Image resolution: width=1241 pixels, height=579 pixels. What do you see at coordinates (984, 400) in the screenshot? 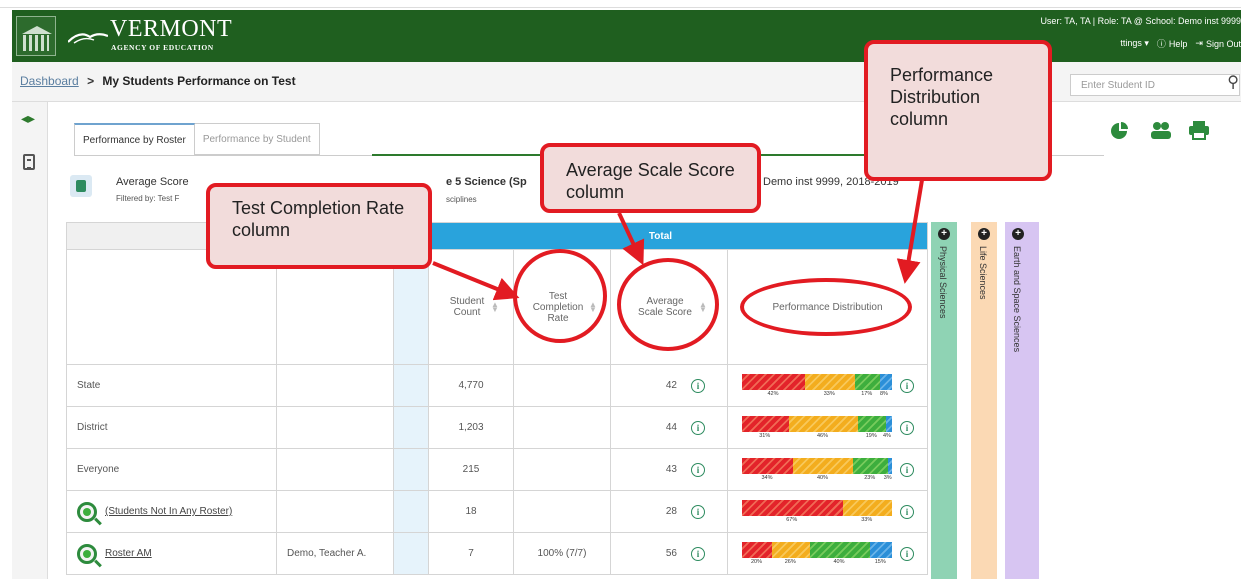
I see `discipline-column-life-sciences: + Life Sciences` at bounding box center [984, 400].